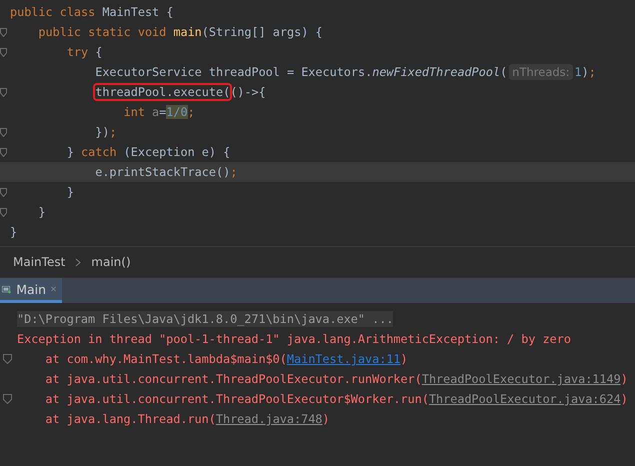  Describe the element at coordinates (78, 262) in the screenshot. I see `chevron-icon` at that location.